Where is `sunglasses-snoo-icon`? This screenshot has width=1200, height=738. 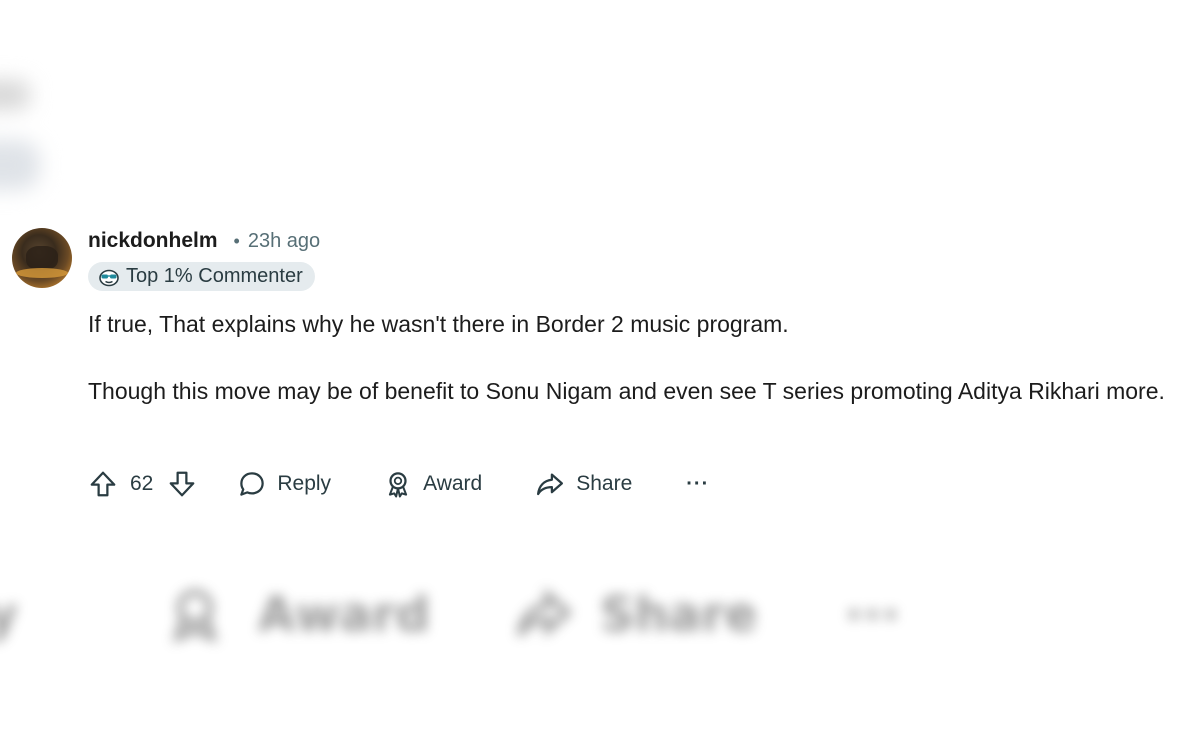
sunglasses-snoo-icon is located at coordinates (109, 277).